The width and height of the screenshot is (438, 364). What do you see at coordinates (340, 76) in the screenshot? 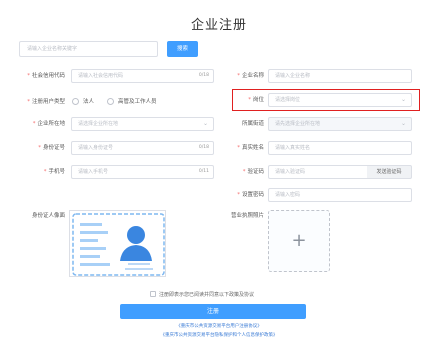
I see `company-name-input: 请输入企业名称` at bounding box center [340, 76].